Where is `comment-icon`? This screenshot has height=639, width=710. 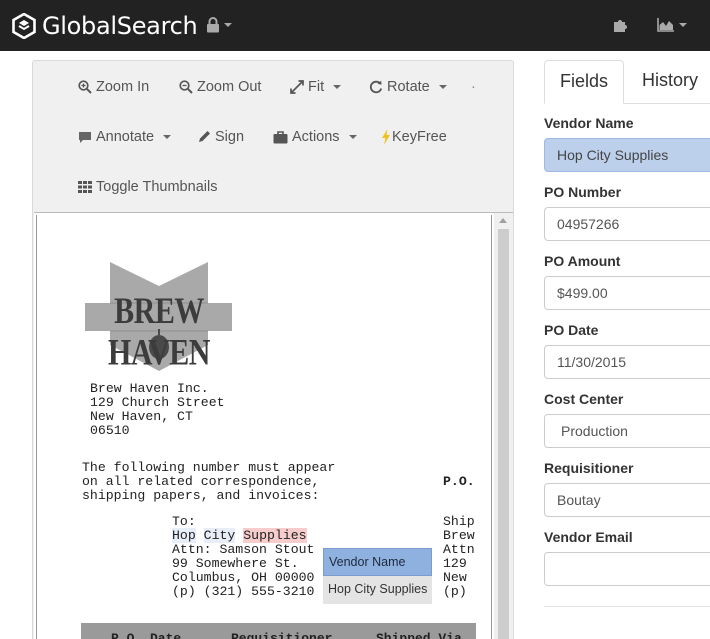 comment-icon is located at coordinates (85, 137).